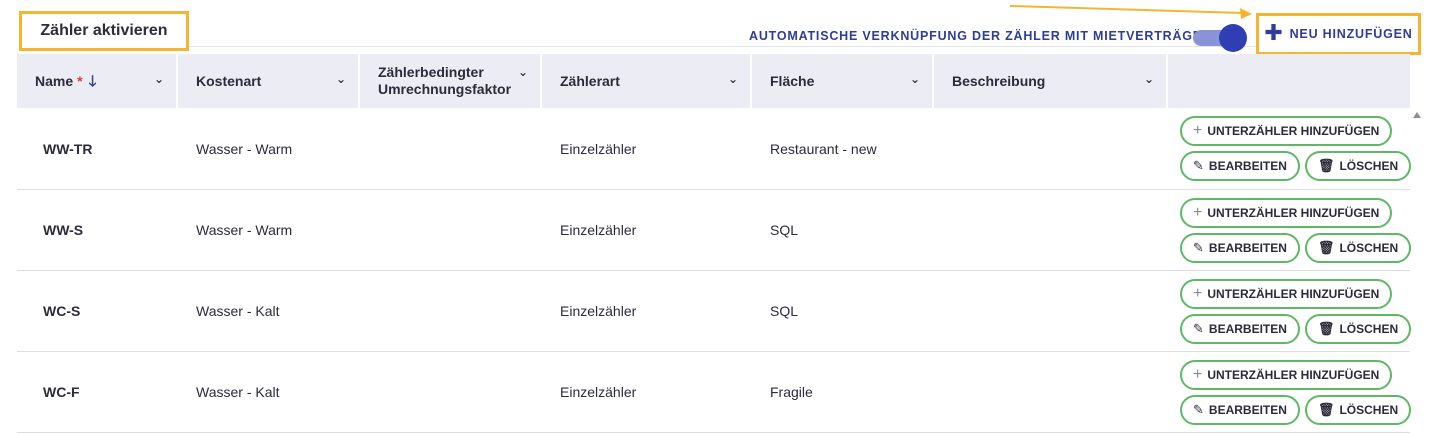 This screenshot has height=434, width=1448. What do you see at coordinates (93, 81) in the screenshot?
I see `sort-arrow-down-icon: 🡓` at bounding box center [93, 81].